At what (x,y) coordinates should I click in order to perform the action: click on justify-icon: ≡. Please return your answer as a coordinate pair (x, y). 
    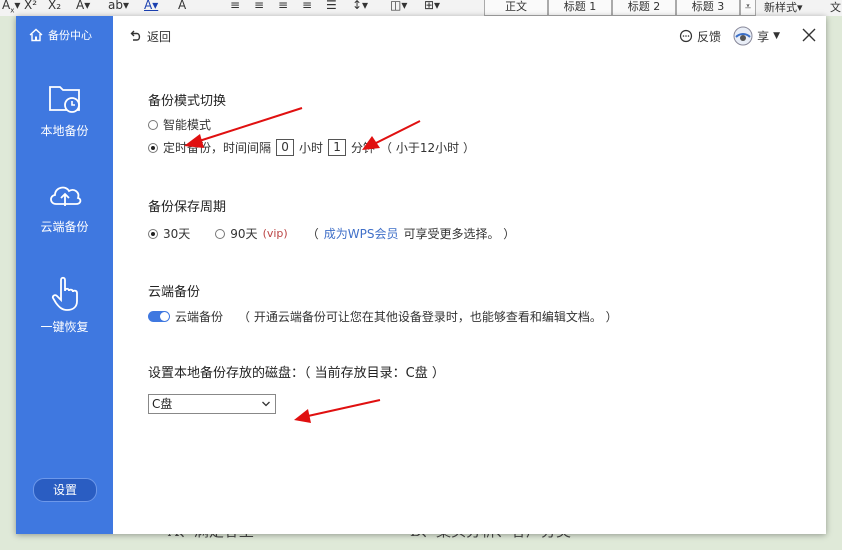
    Looking at the image, I should click on (307, 6).